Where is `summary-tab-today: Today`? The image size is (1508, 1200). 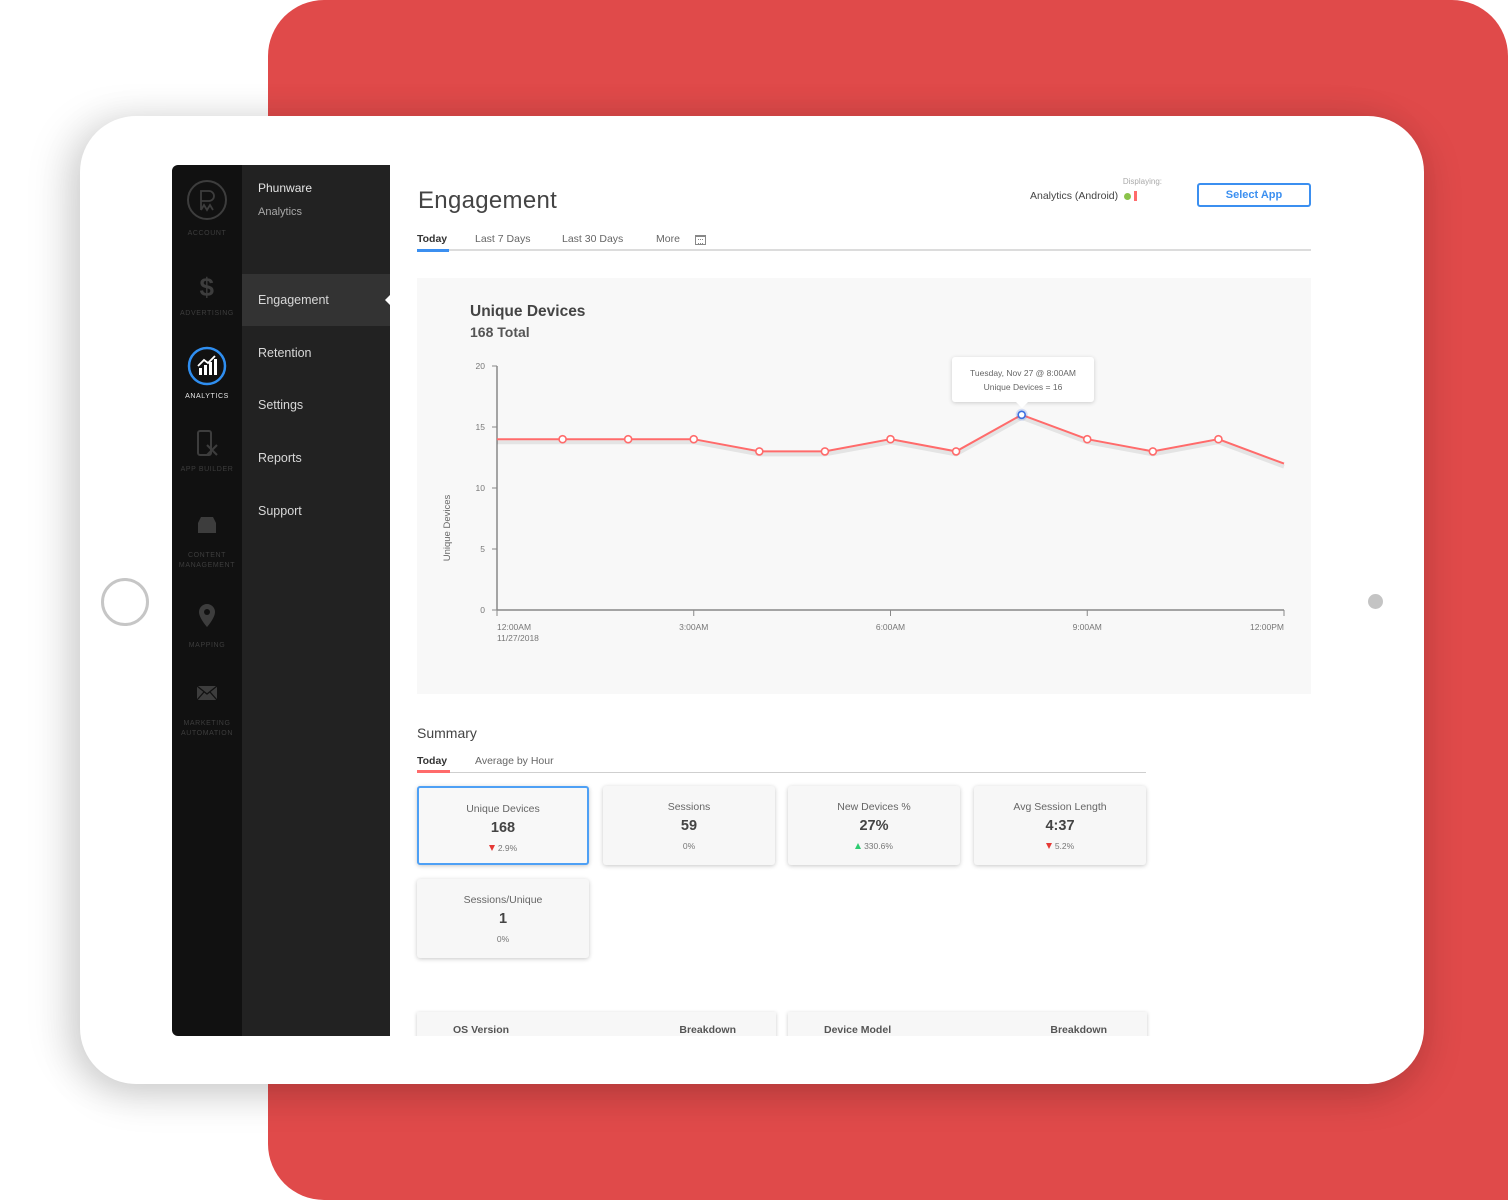 summary-tab-today: Today is located at coordinates (432, 761).